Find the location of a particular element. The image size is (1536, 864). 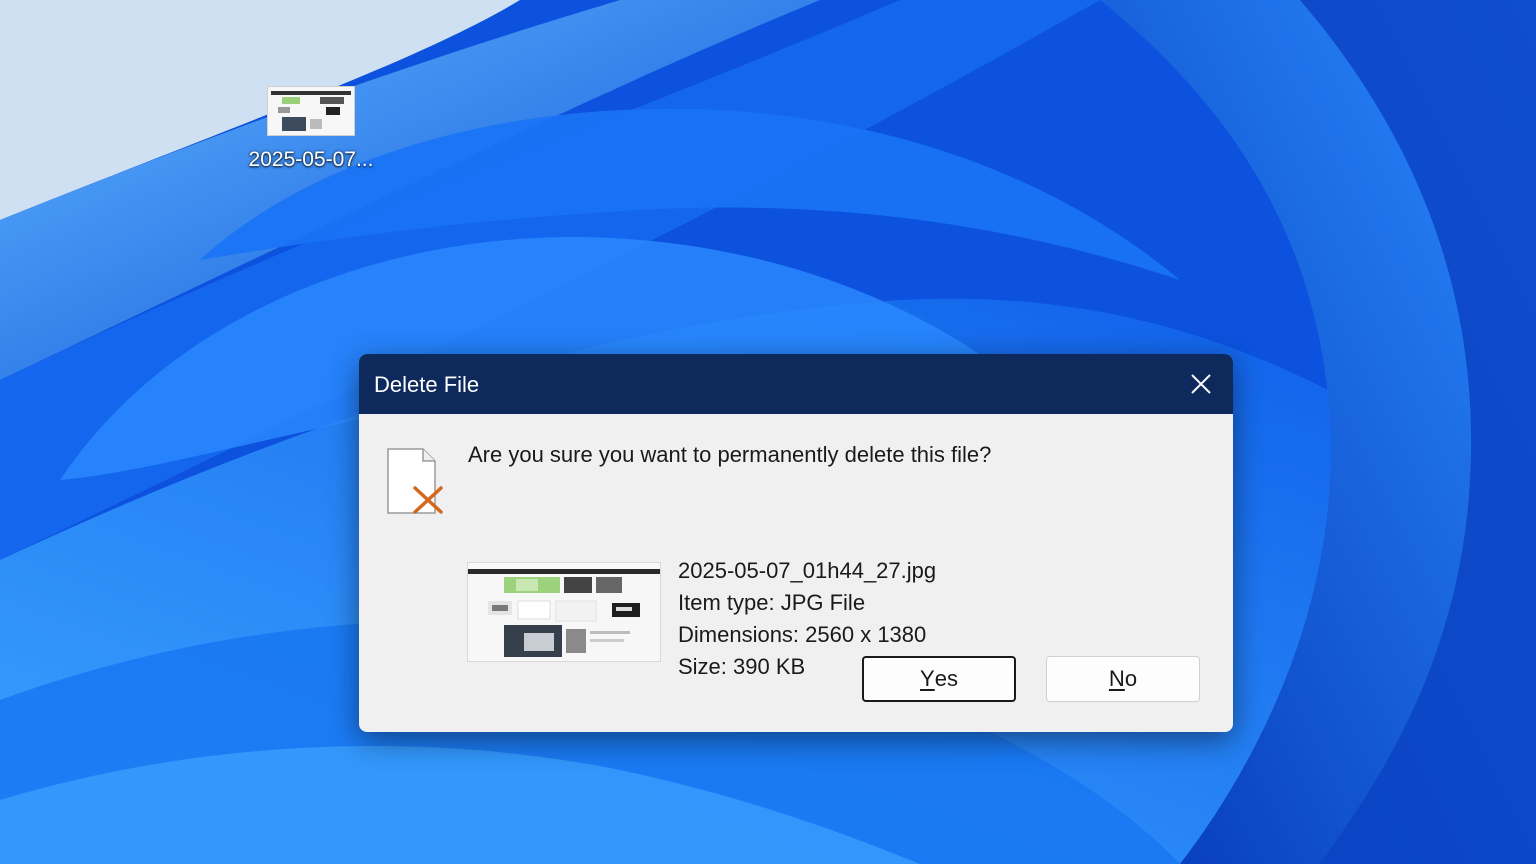

file-preview-thumbnail is located at coordinates (564, 612).